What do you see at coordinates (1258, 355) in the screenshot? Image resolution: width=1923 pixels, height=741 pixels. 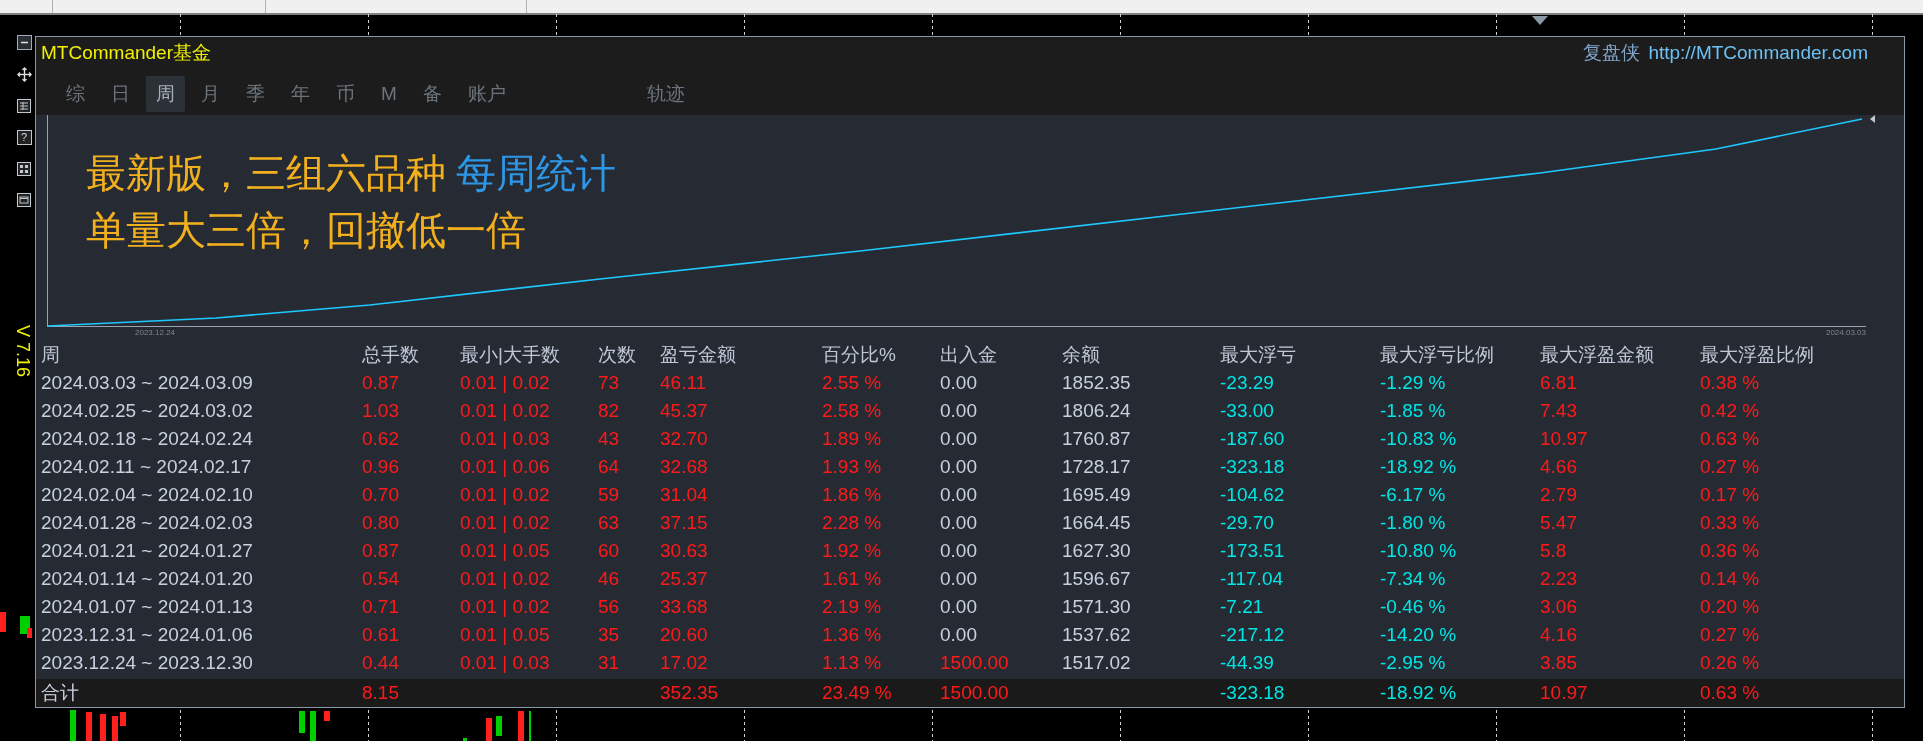 I see `column-header: 最大浮亏` at bounding box center [1258, 355].